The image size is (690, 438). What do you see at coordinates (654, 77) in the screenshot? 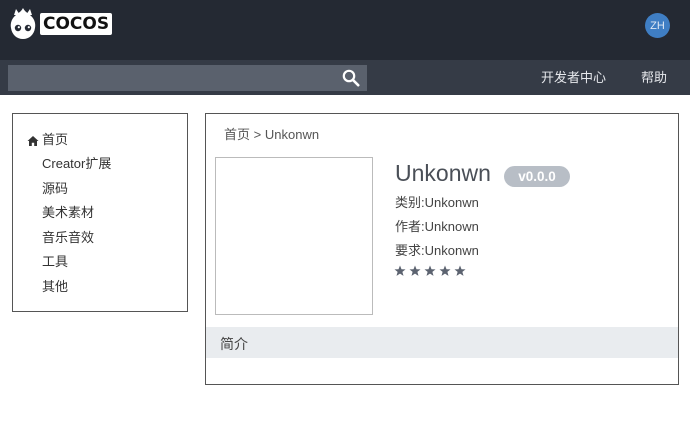
I see `nav-help: 帮助` at bounding box center [654, 77].